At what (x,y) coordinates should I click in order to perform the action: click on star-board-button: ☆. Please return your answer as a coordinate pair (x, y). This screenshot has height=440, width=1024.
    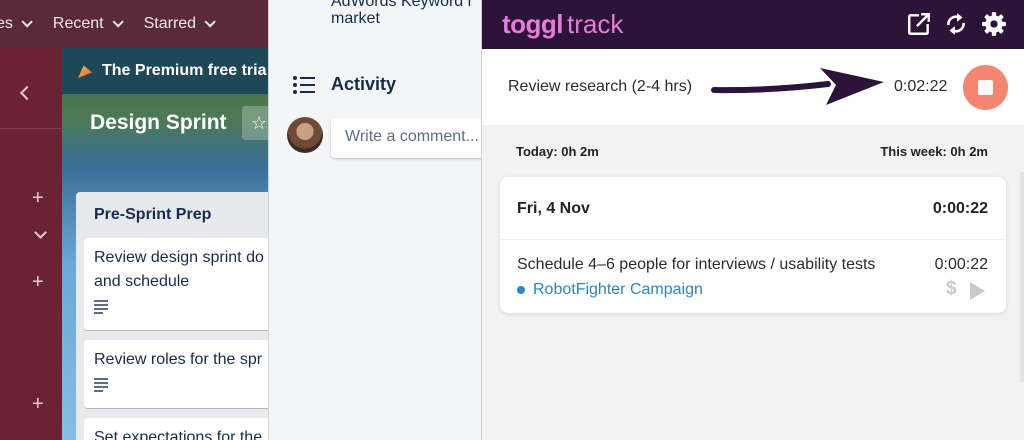
    Looking at the image, I should click on (255, 123).